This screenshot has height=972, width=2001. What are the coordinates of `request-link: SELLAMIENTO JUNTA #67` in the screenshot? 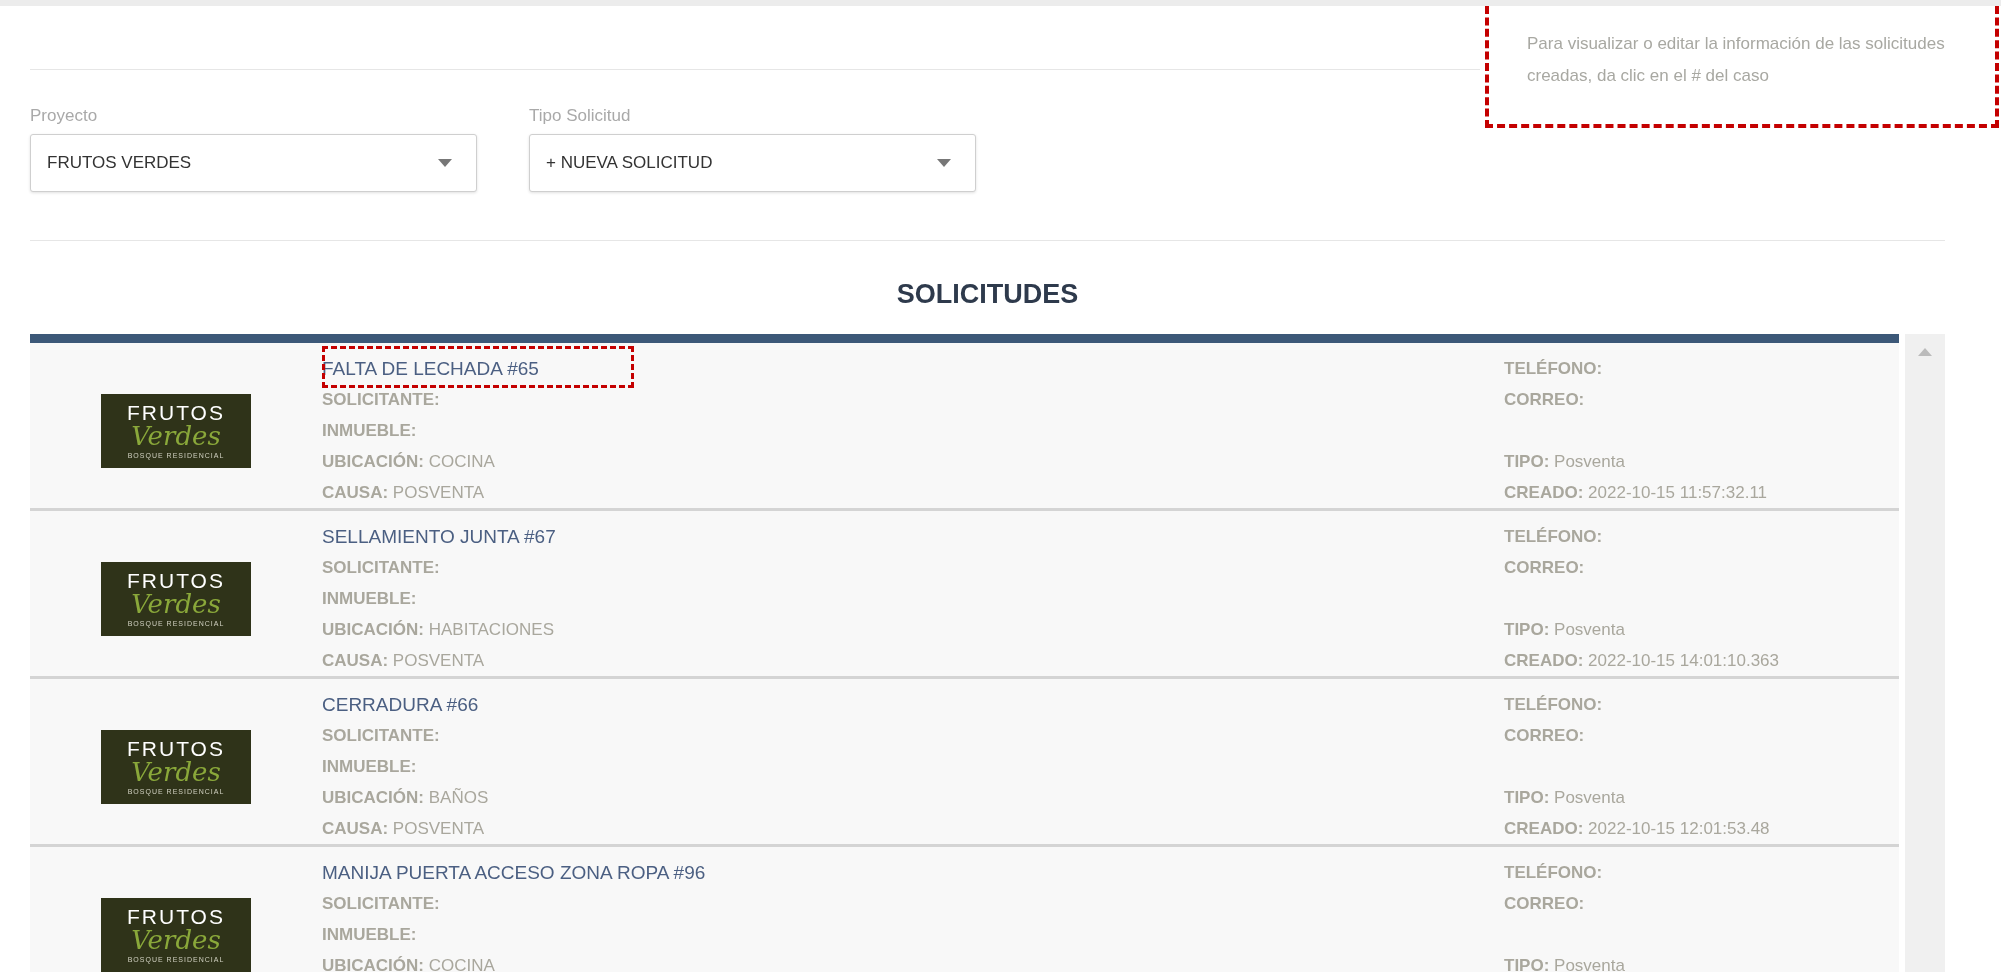 It's located at (439, 536).